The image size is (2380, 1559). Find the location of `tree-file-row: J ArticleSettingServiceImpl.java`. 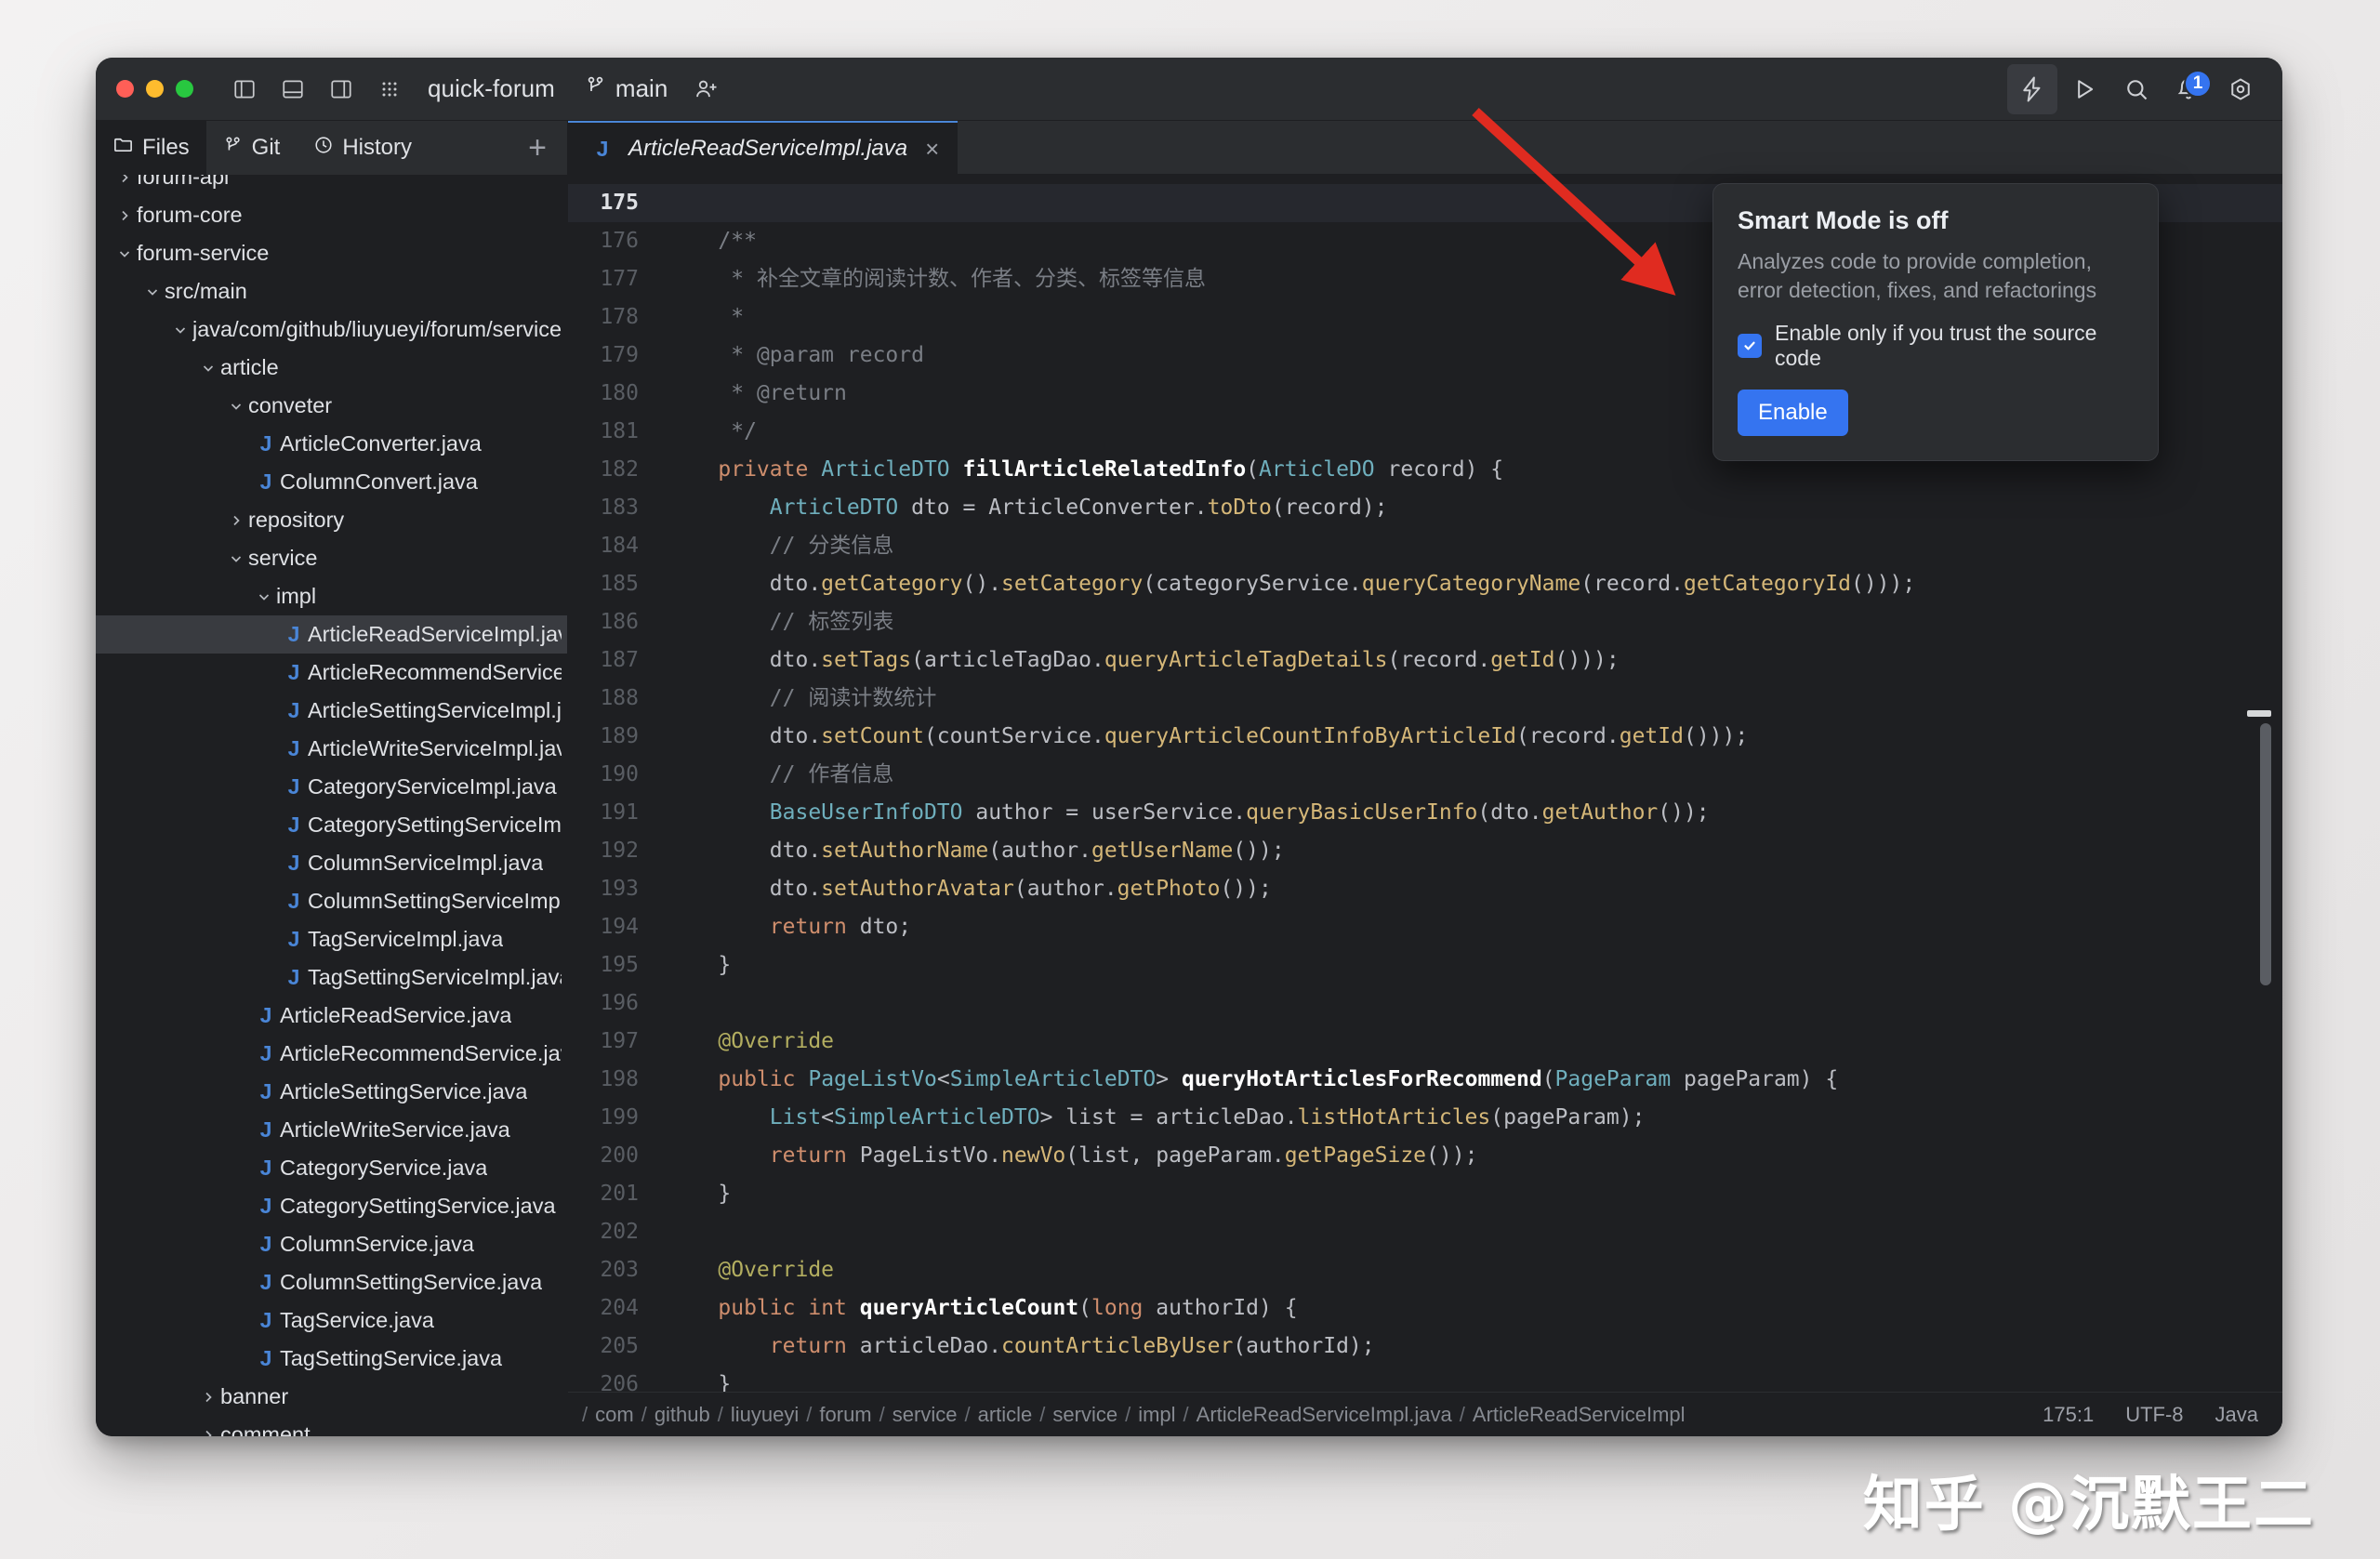

tree-file-row: J ArticleSettingServiceImpl.java is located at coordinates (331, 711).